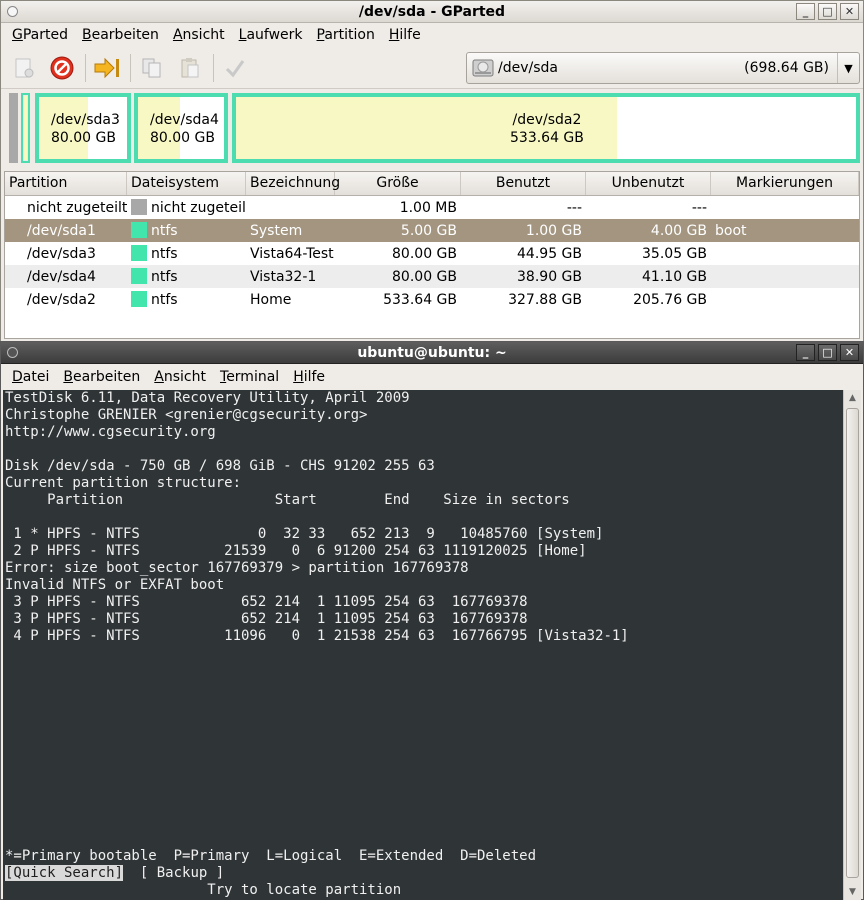  Describe the element at coordinates (61, 230) in the screenshot. I see `cell-partition: /dev/sda1` at that location.